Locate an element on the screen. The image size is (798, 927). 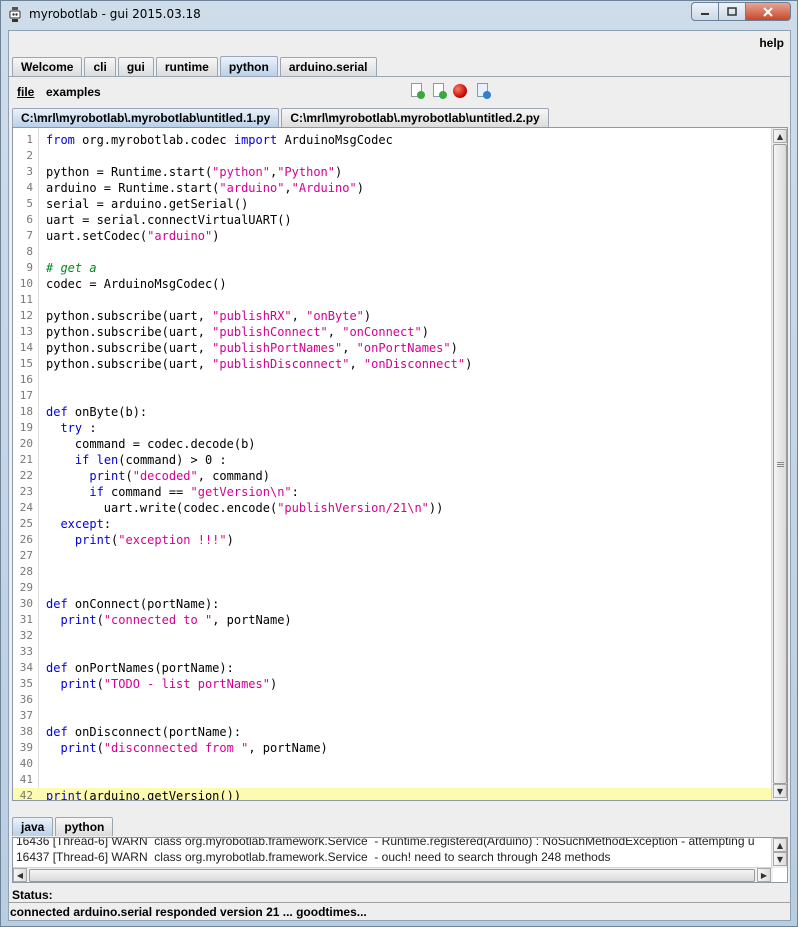
code-text: command = codec.decode(b) is located at coordinates (151, 444).